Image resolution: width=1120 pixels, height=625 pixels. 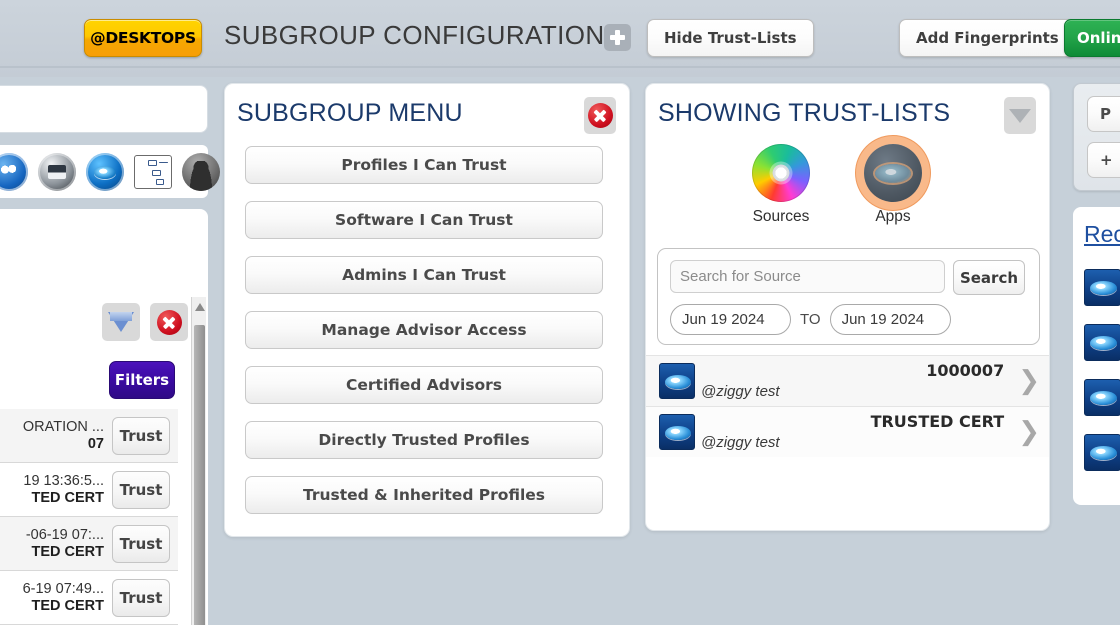 I want to click on search-row: Search, so click(x=847, y=277).